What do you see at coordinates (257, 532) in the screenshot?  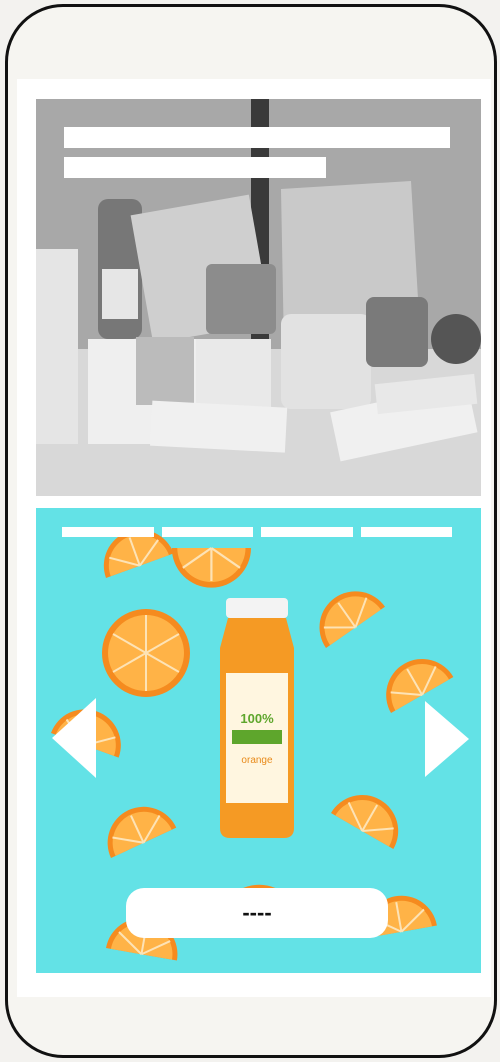 I see `carousel-indicators` at bounding box center [257, 532].